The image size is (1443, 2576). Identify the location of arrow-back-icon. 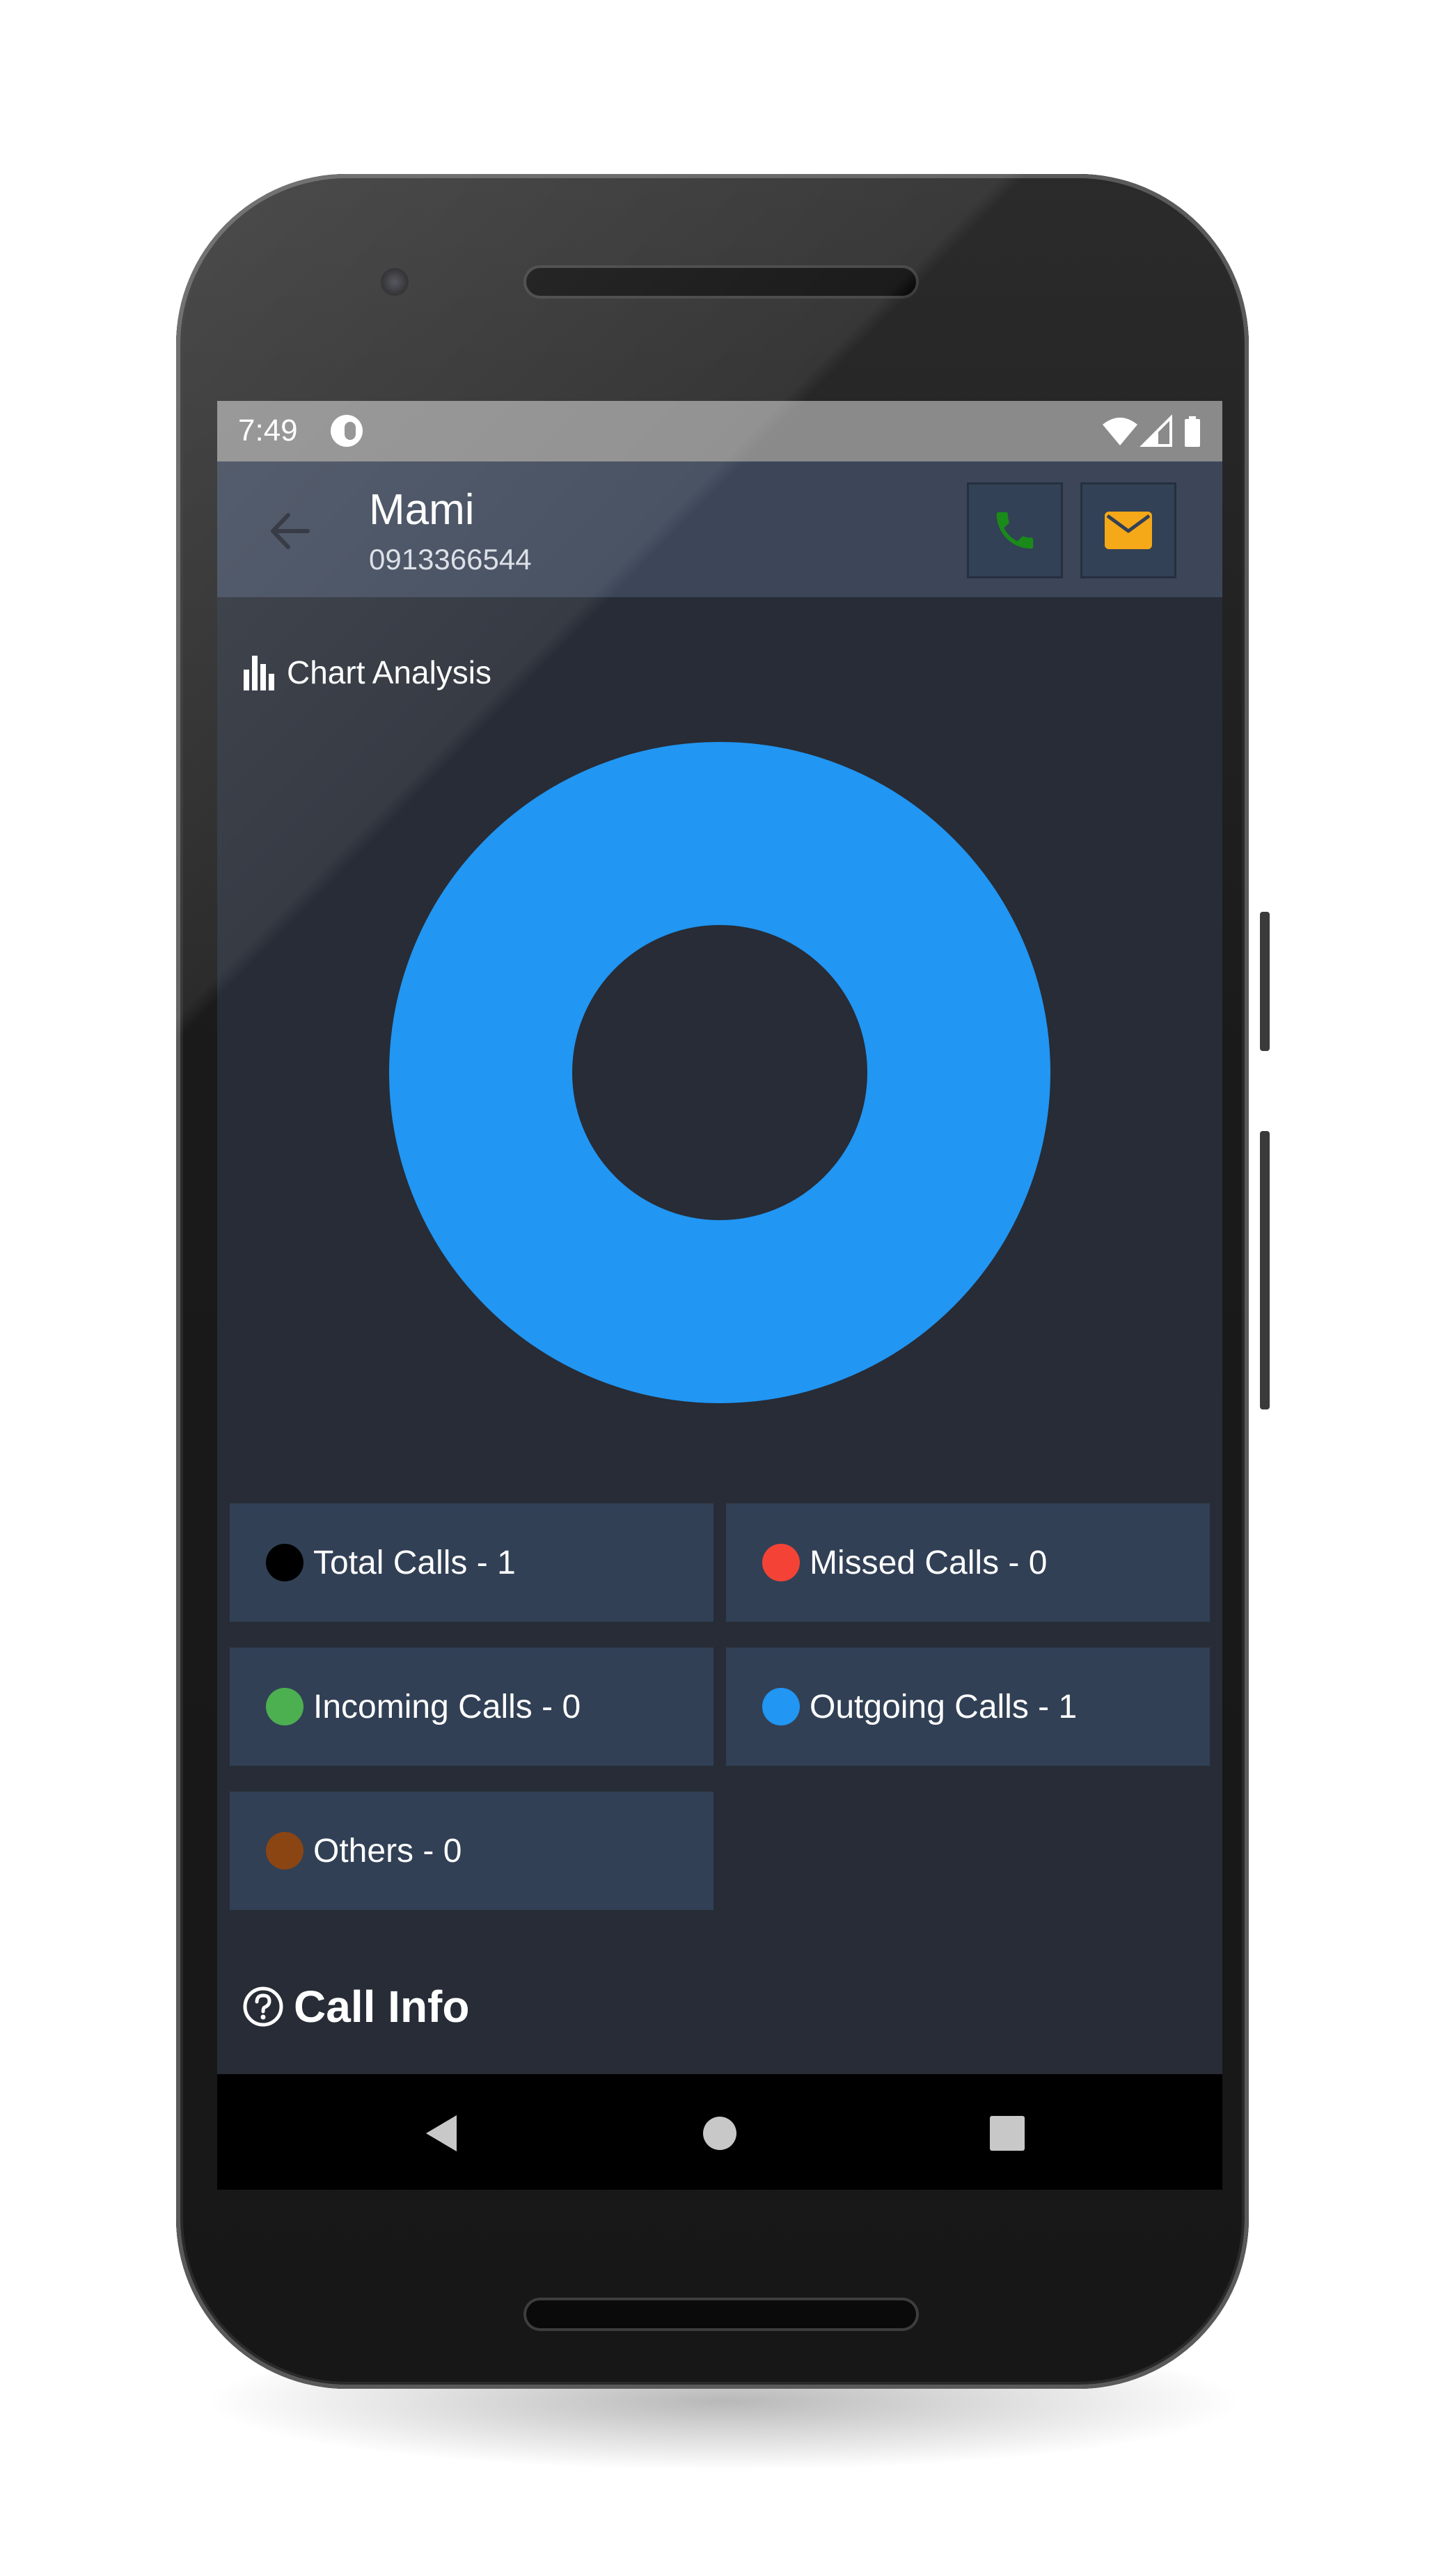
(290, 531).